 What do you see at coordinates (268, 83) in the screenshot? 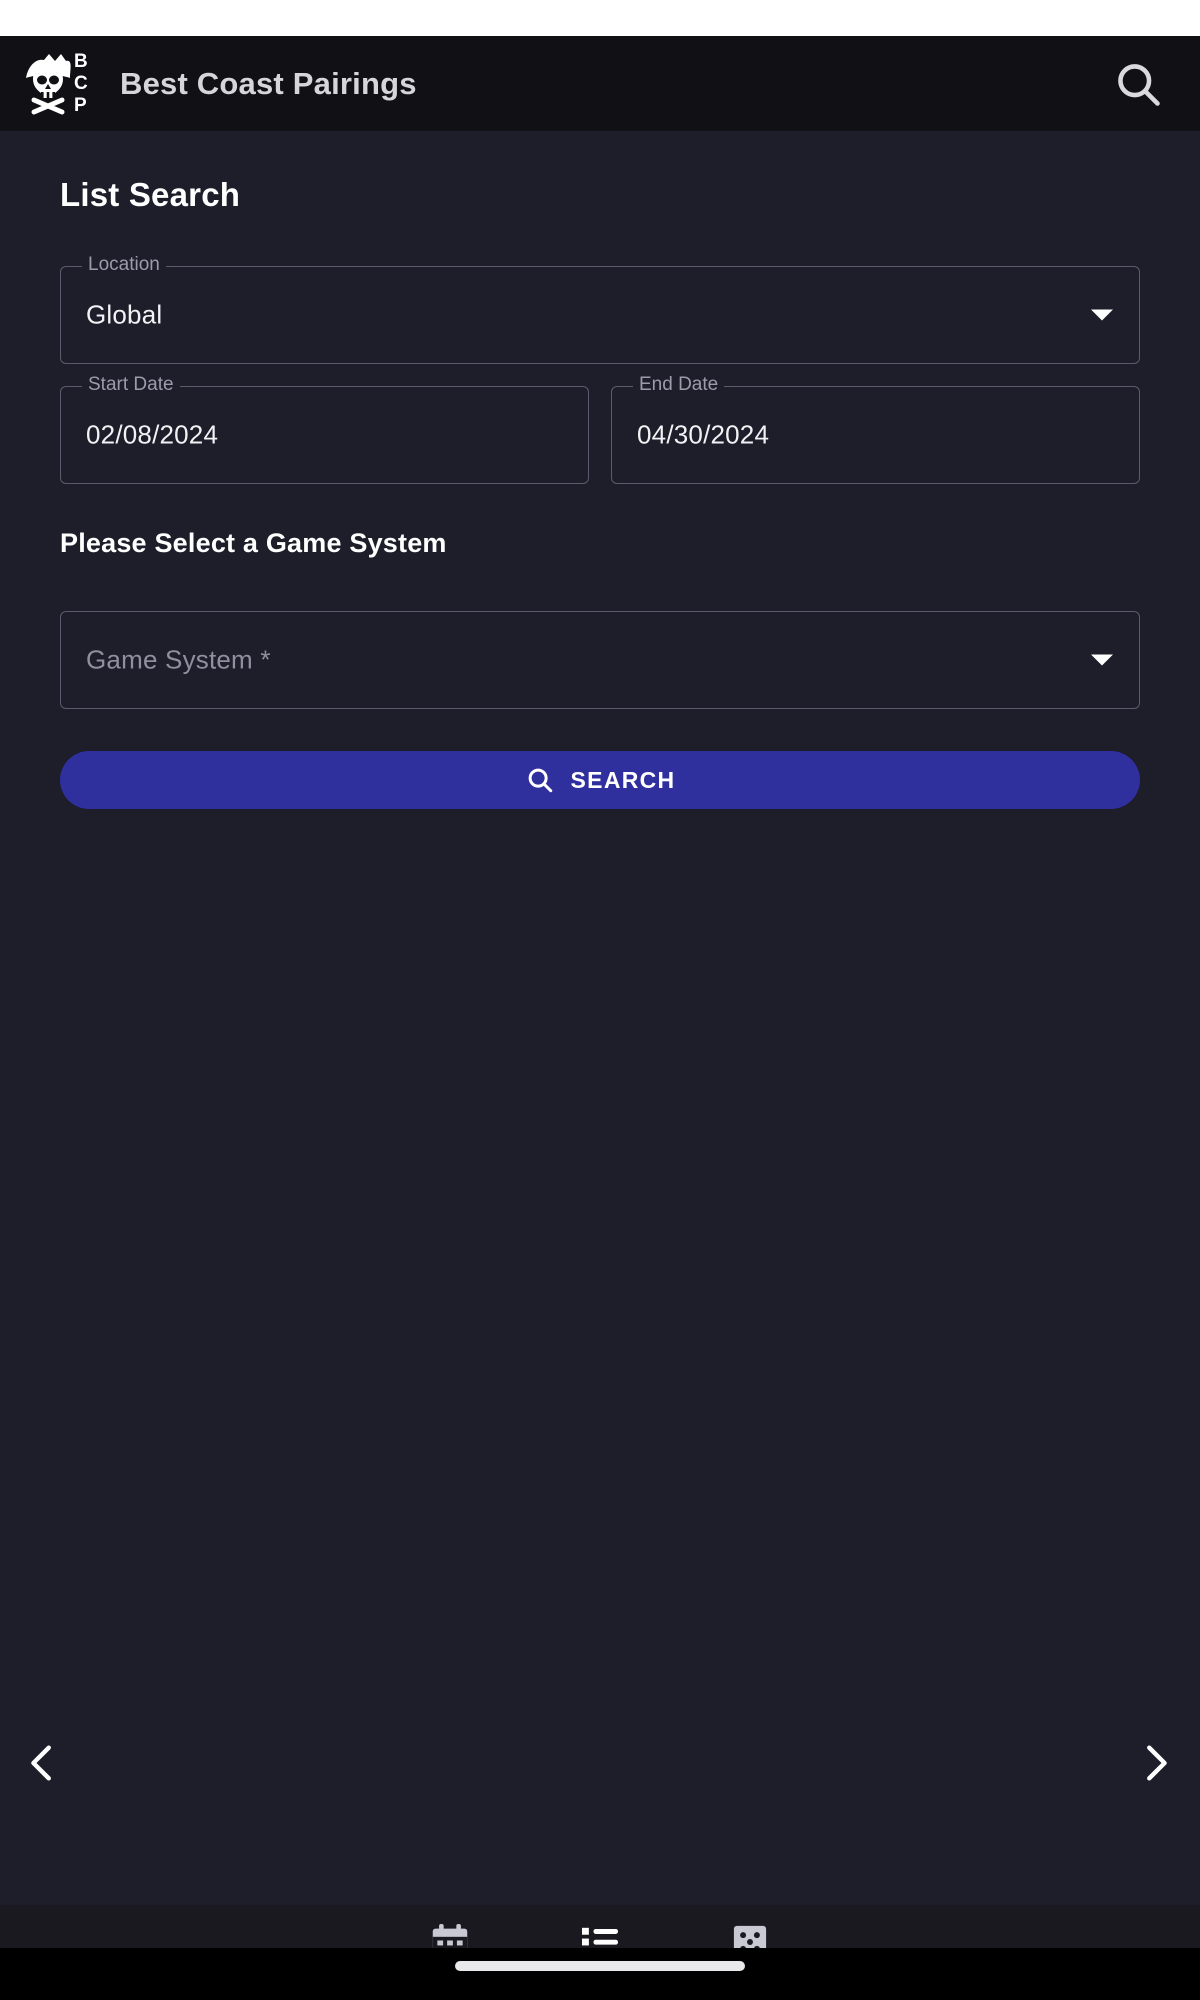
I see `app-title: Best Coast Pairings` at bounding box center [268, 83].